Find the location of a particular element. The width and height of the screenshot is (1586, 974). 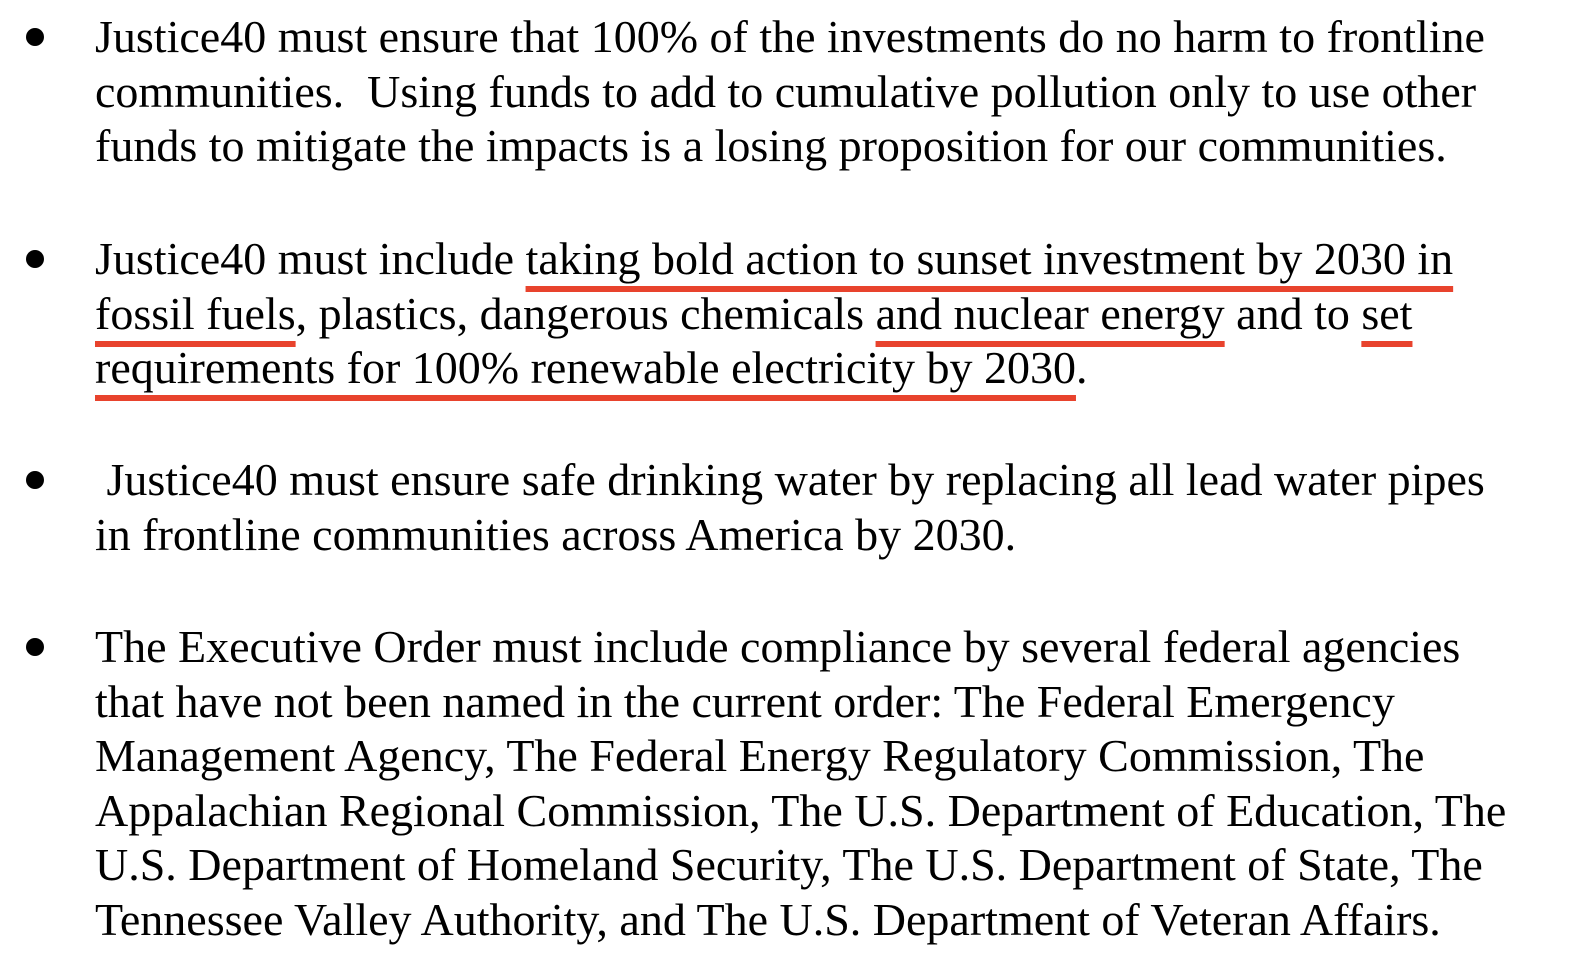

highlighted-text: fossil fuels is located at coordinates (195, 313).